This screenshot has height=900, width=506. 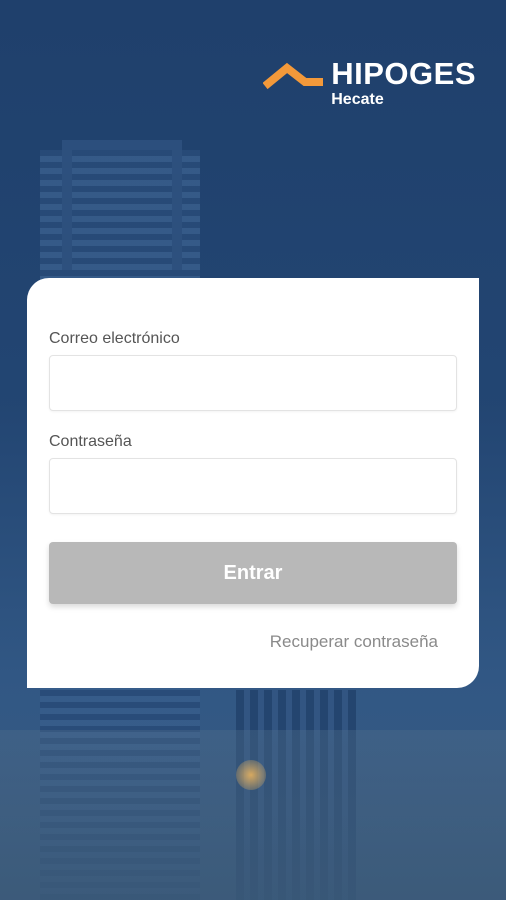 I want to click on recover-password-link: Recuperar contraseña, so click(x=253, y=642).